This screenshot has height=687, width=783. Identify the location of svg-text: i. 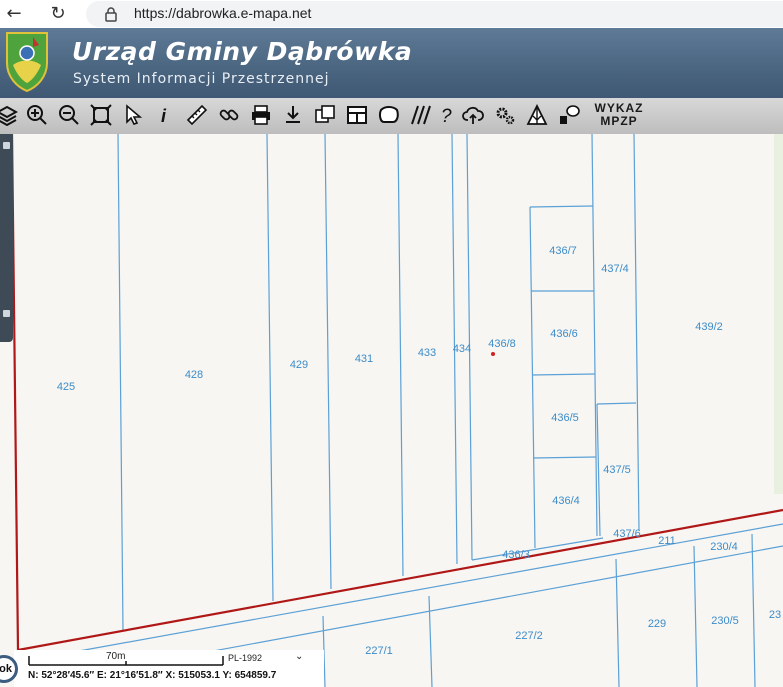
(164, 116).